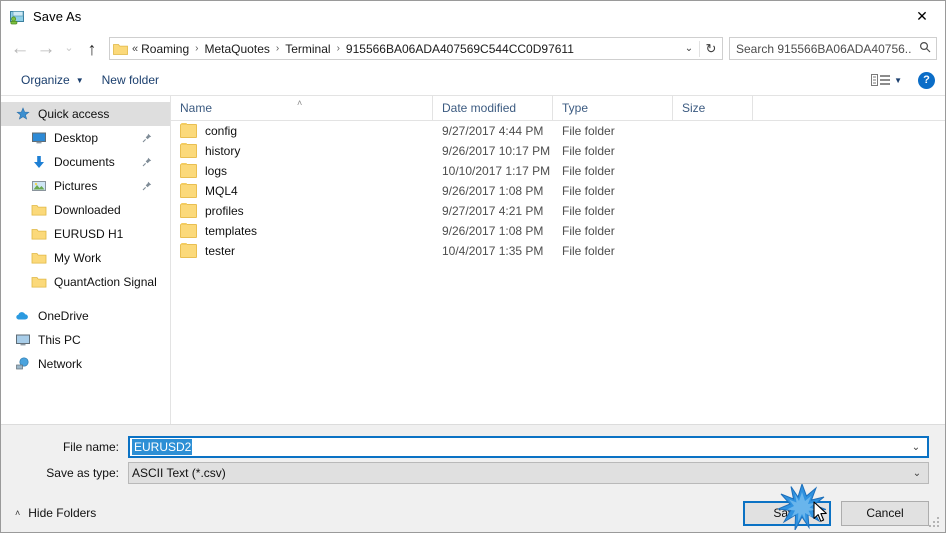  I want to click on chevron-up-icon: ˄, so click(18, 513).